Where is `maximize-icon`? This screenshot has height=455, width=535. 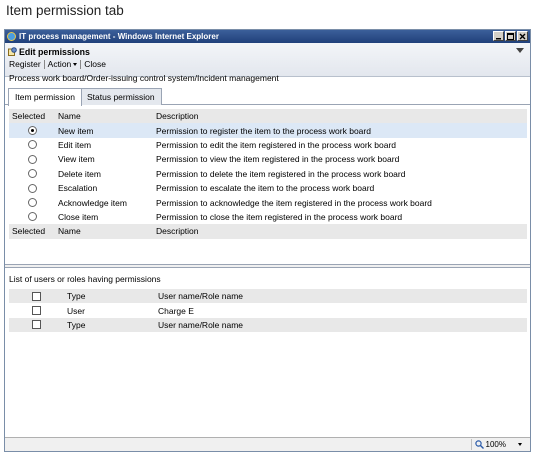
maximize-icon is located at coordinates (510, 36).